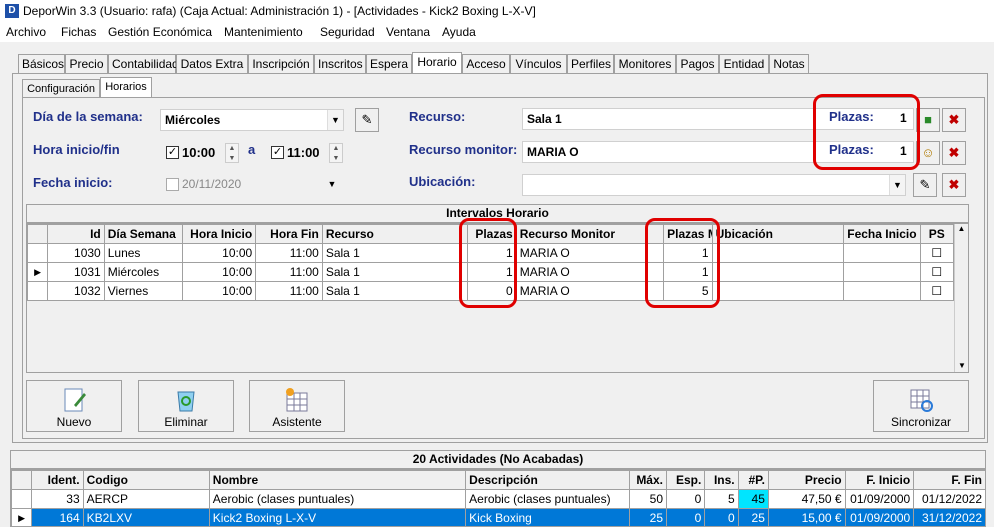 The height and width of the screenshot is (527, 994). Describe the element at coordinates (925, 185) in the screenshot. I see `edit-ubicacion-icon: ✎` at that location.